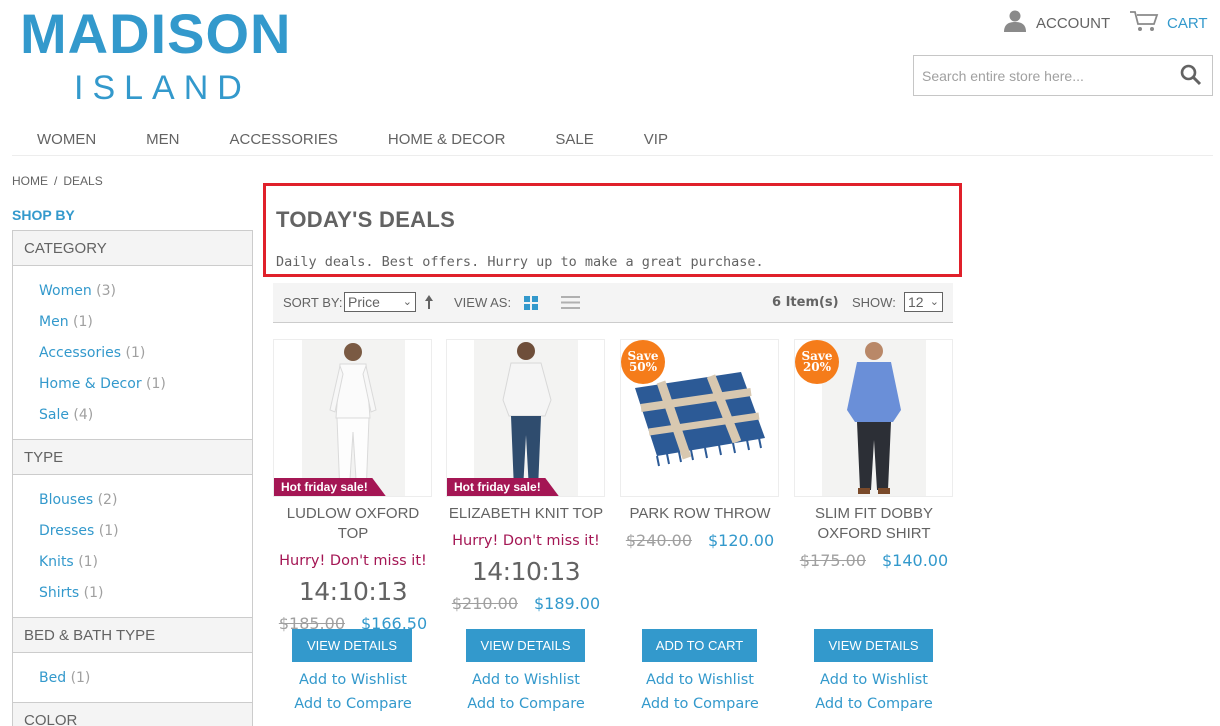  I want to click on nav-men: MEN, so click(162, 137).